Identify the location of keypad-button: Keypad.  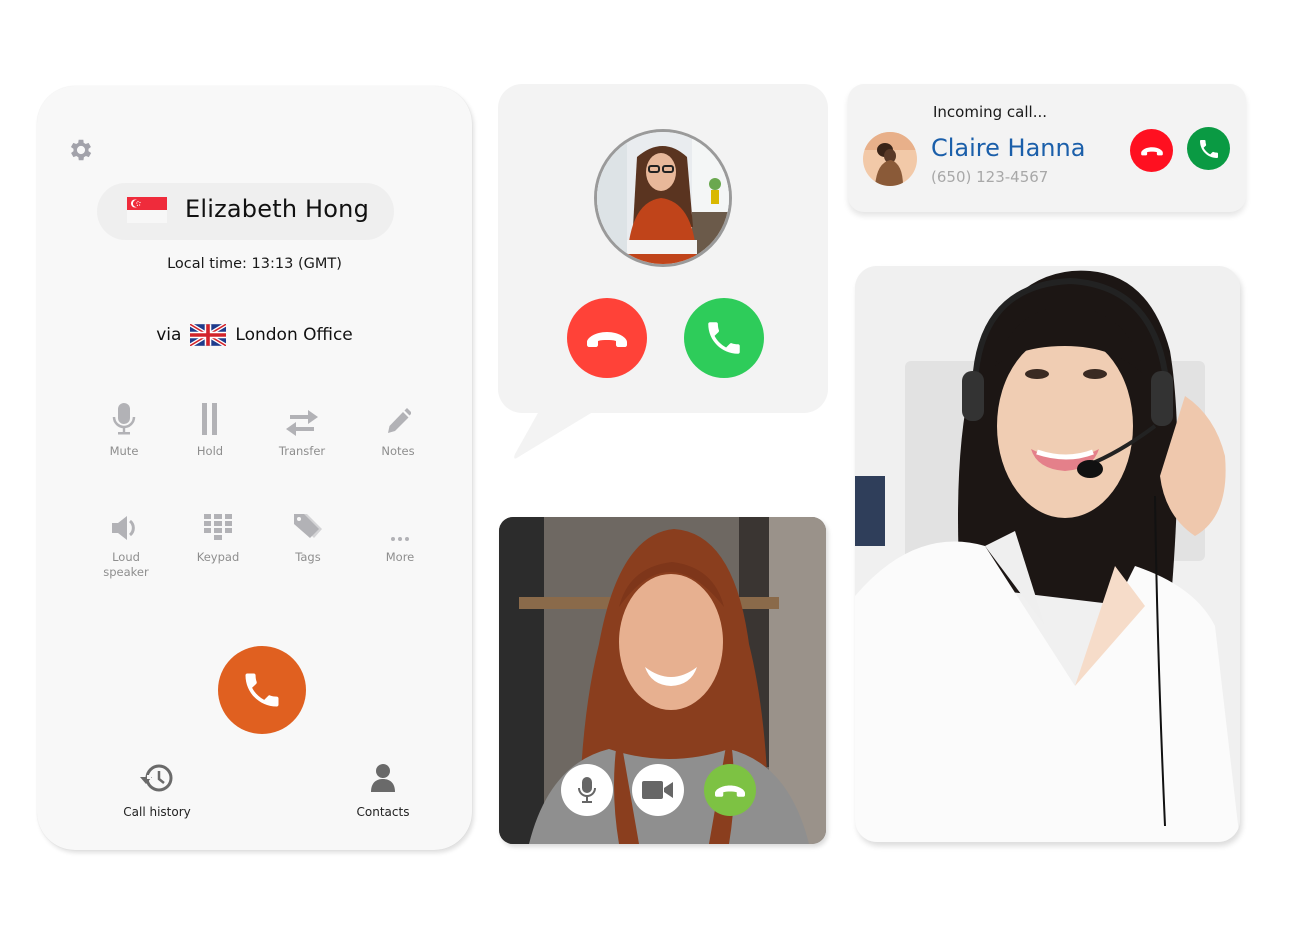
(218, 534).